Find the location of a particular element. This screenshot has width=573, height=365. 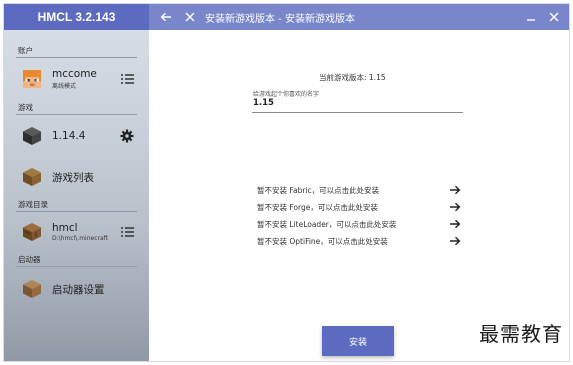

close-window-icon is located at coordinates (554, 17).